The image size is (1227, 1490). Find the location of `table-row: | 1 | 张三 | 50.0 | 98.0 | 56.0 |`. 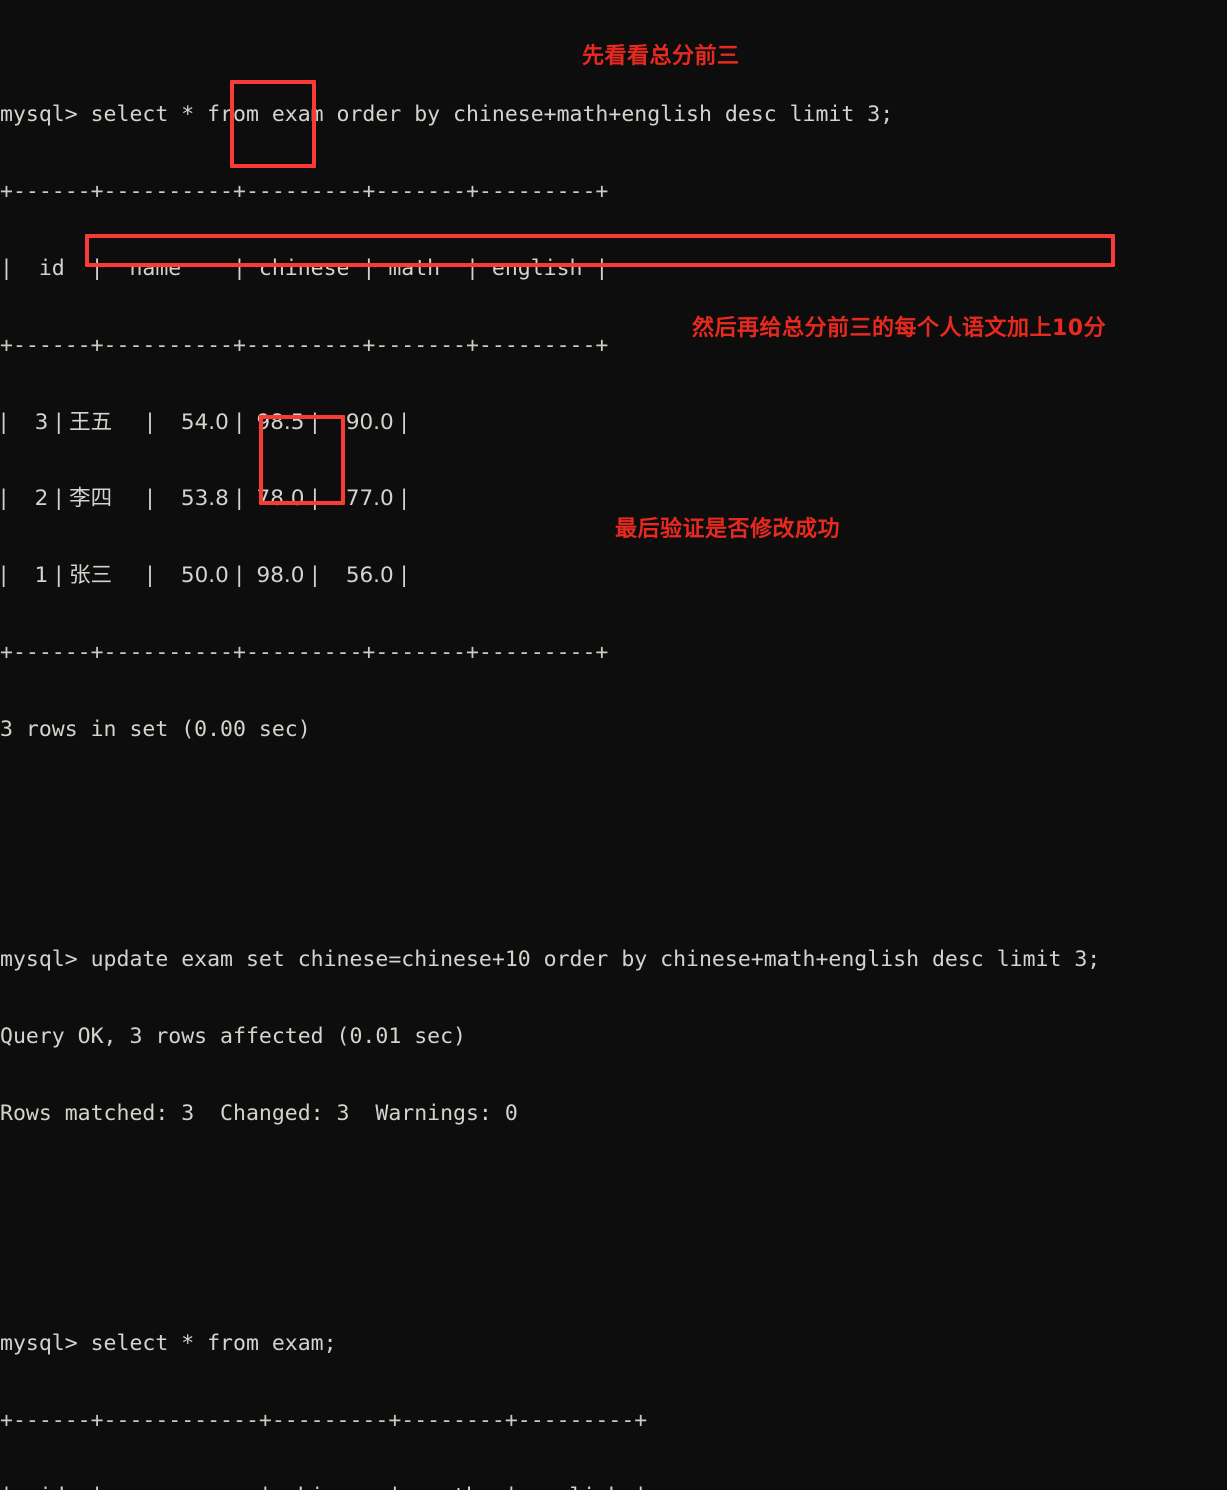

table-row: | 1 | 张三 | 50.0 | 98.0 | 56.0 | is located at coordinates (204, 576).